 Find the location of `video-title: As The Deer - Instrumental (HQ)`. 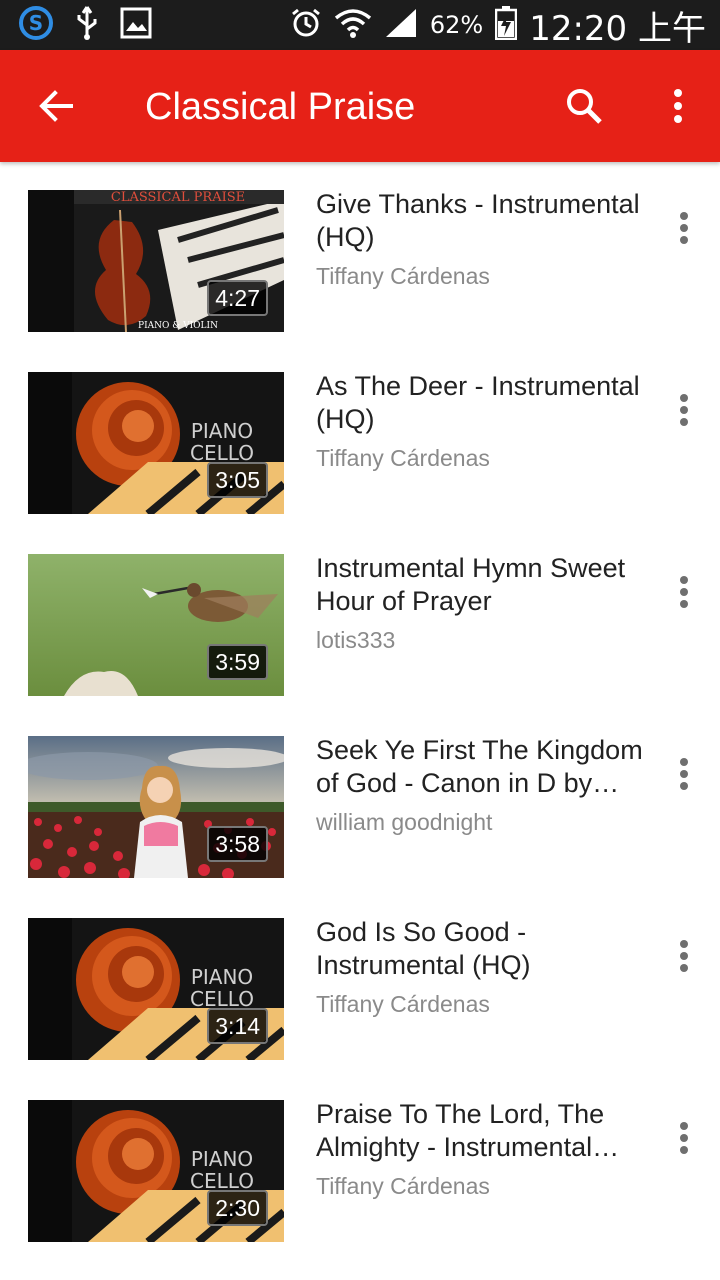

video-title: As The Deer - Instrumental (HQ) is located at coordinates (486, 403).